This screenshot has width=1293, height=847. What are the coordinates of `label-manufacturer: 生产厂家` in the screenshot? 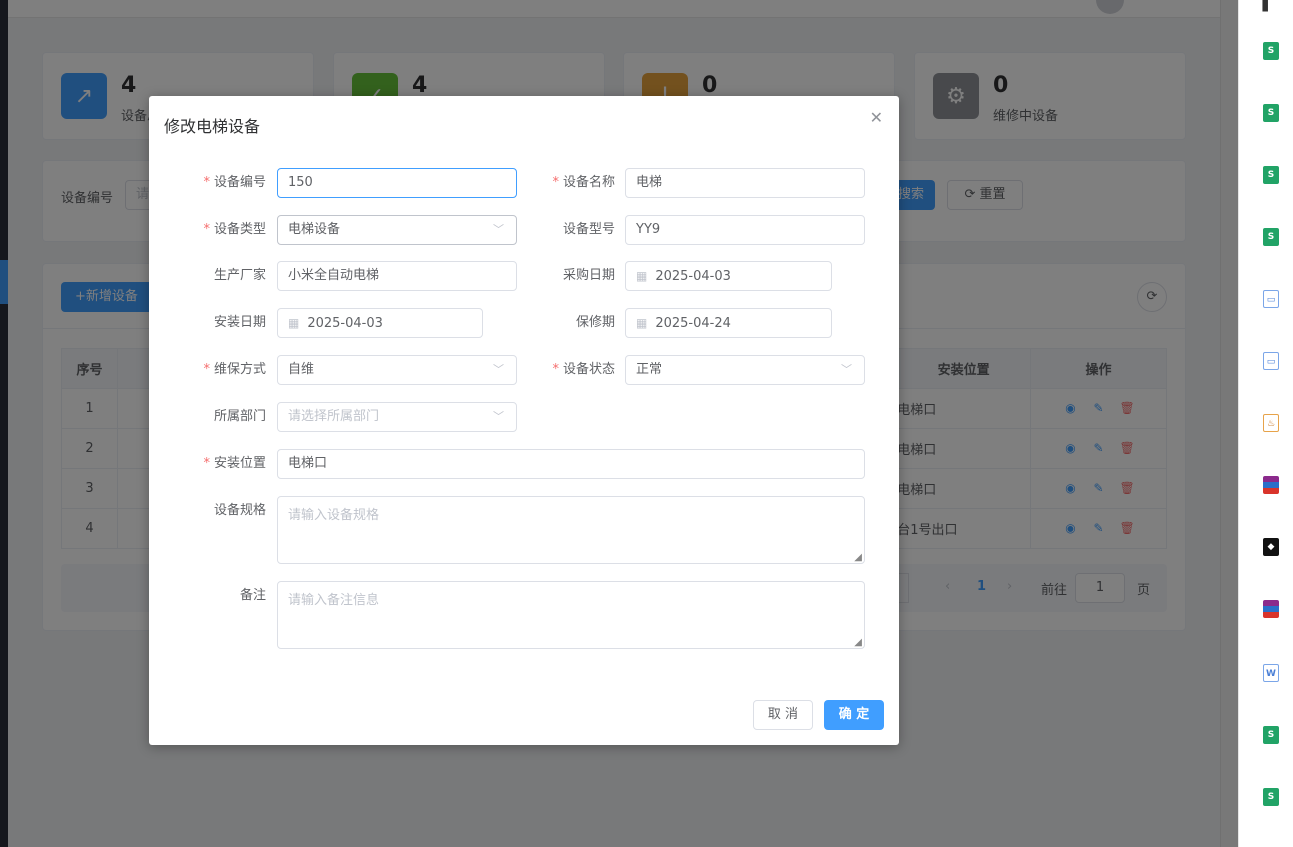 It's located at (211, 276).